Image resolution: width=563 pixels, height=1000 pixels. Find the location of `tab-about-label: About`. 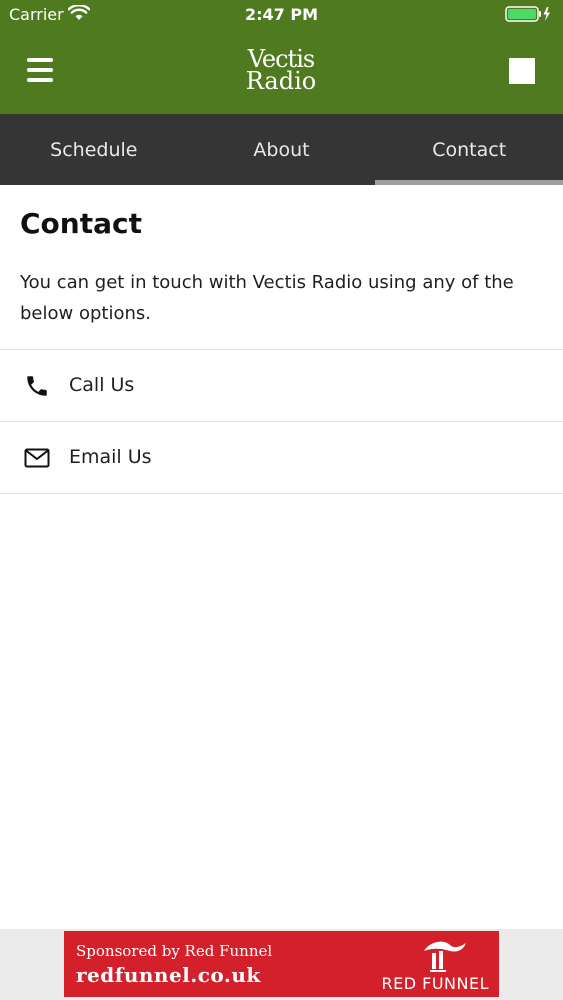

tab-about-label: About is located at coordinates (281, 150).